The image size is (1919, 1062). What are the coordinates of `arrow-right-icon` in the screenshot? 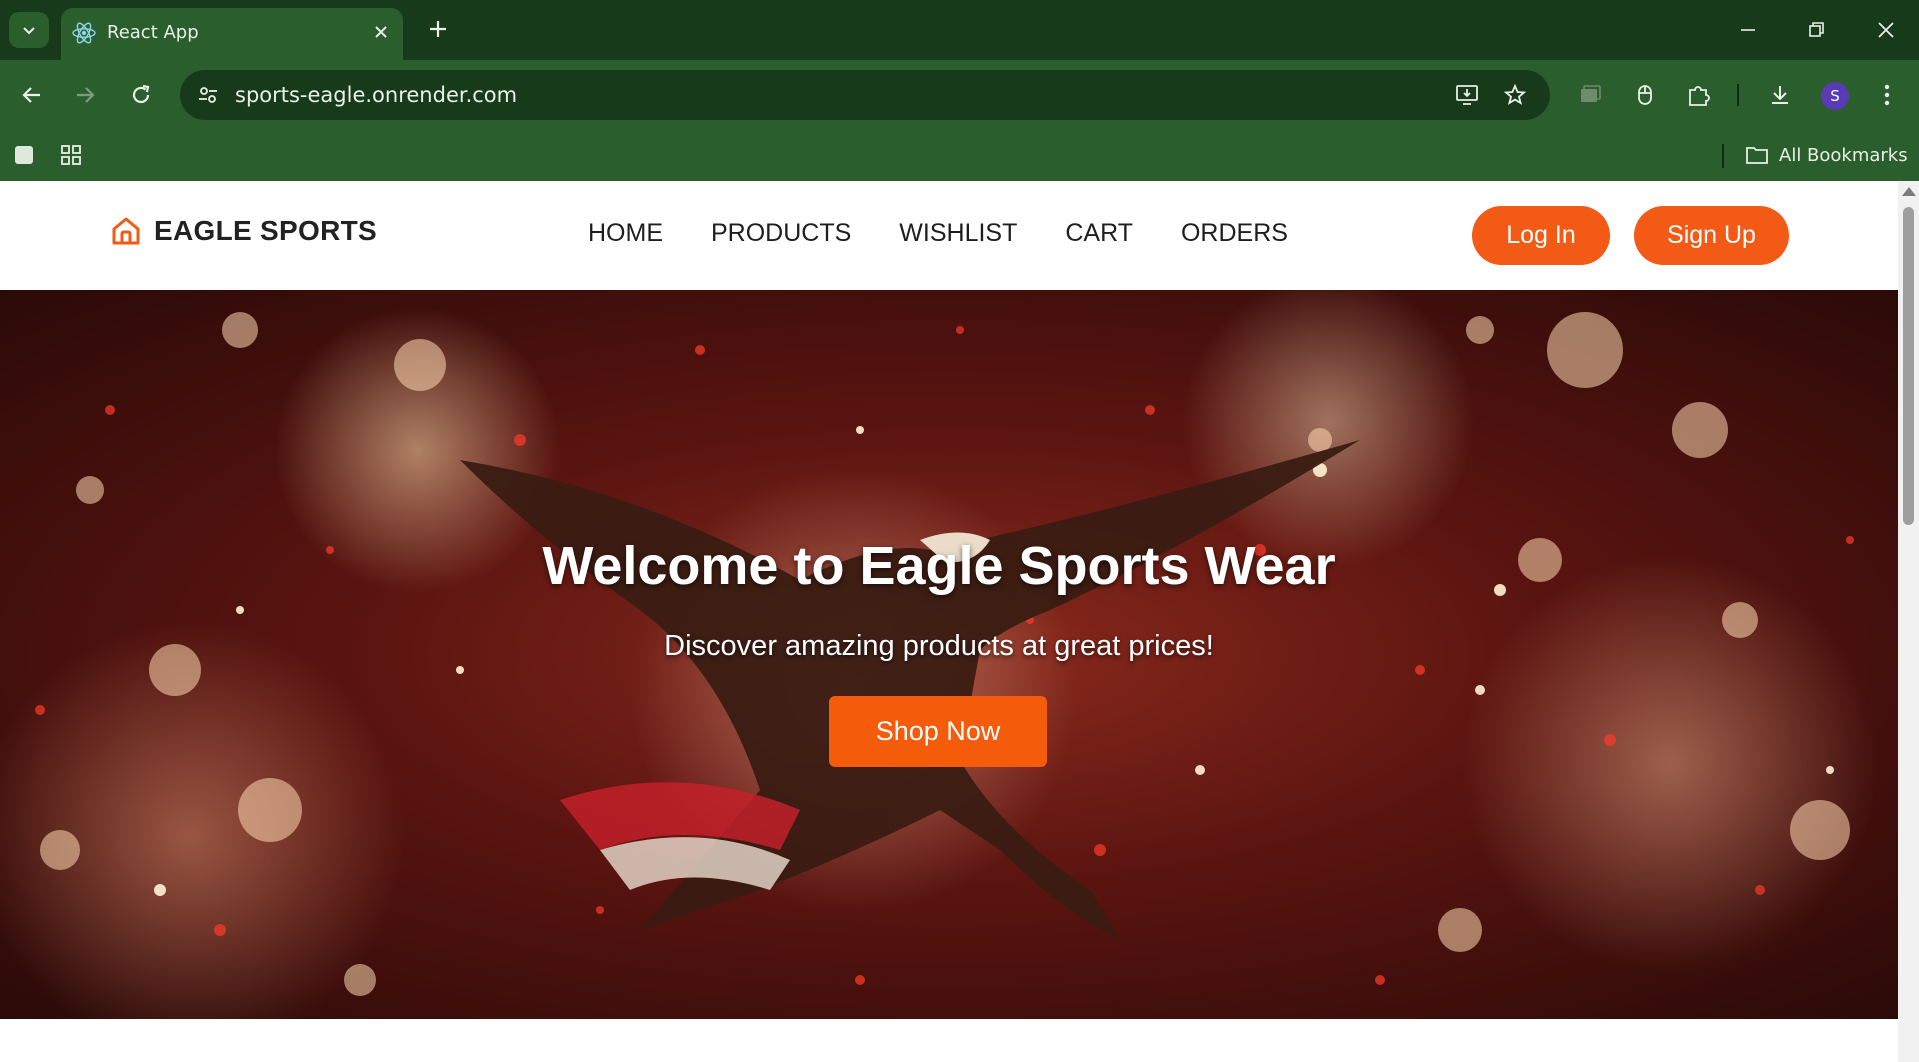 It's located at (86, 95).